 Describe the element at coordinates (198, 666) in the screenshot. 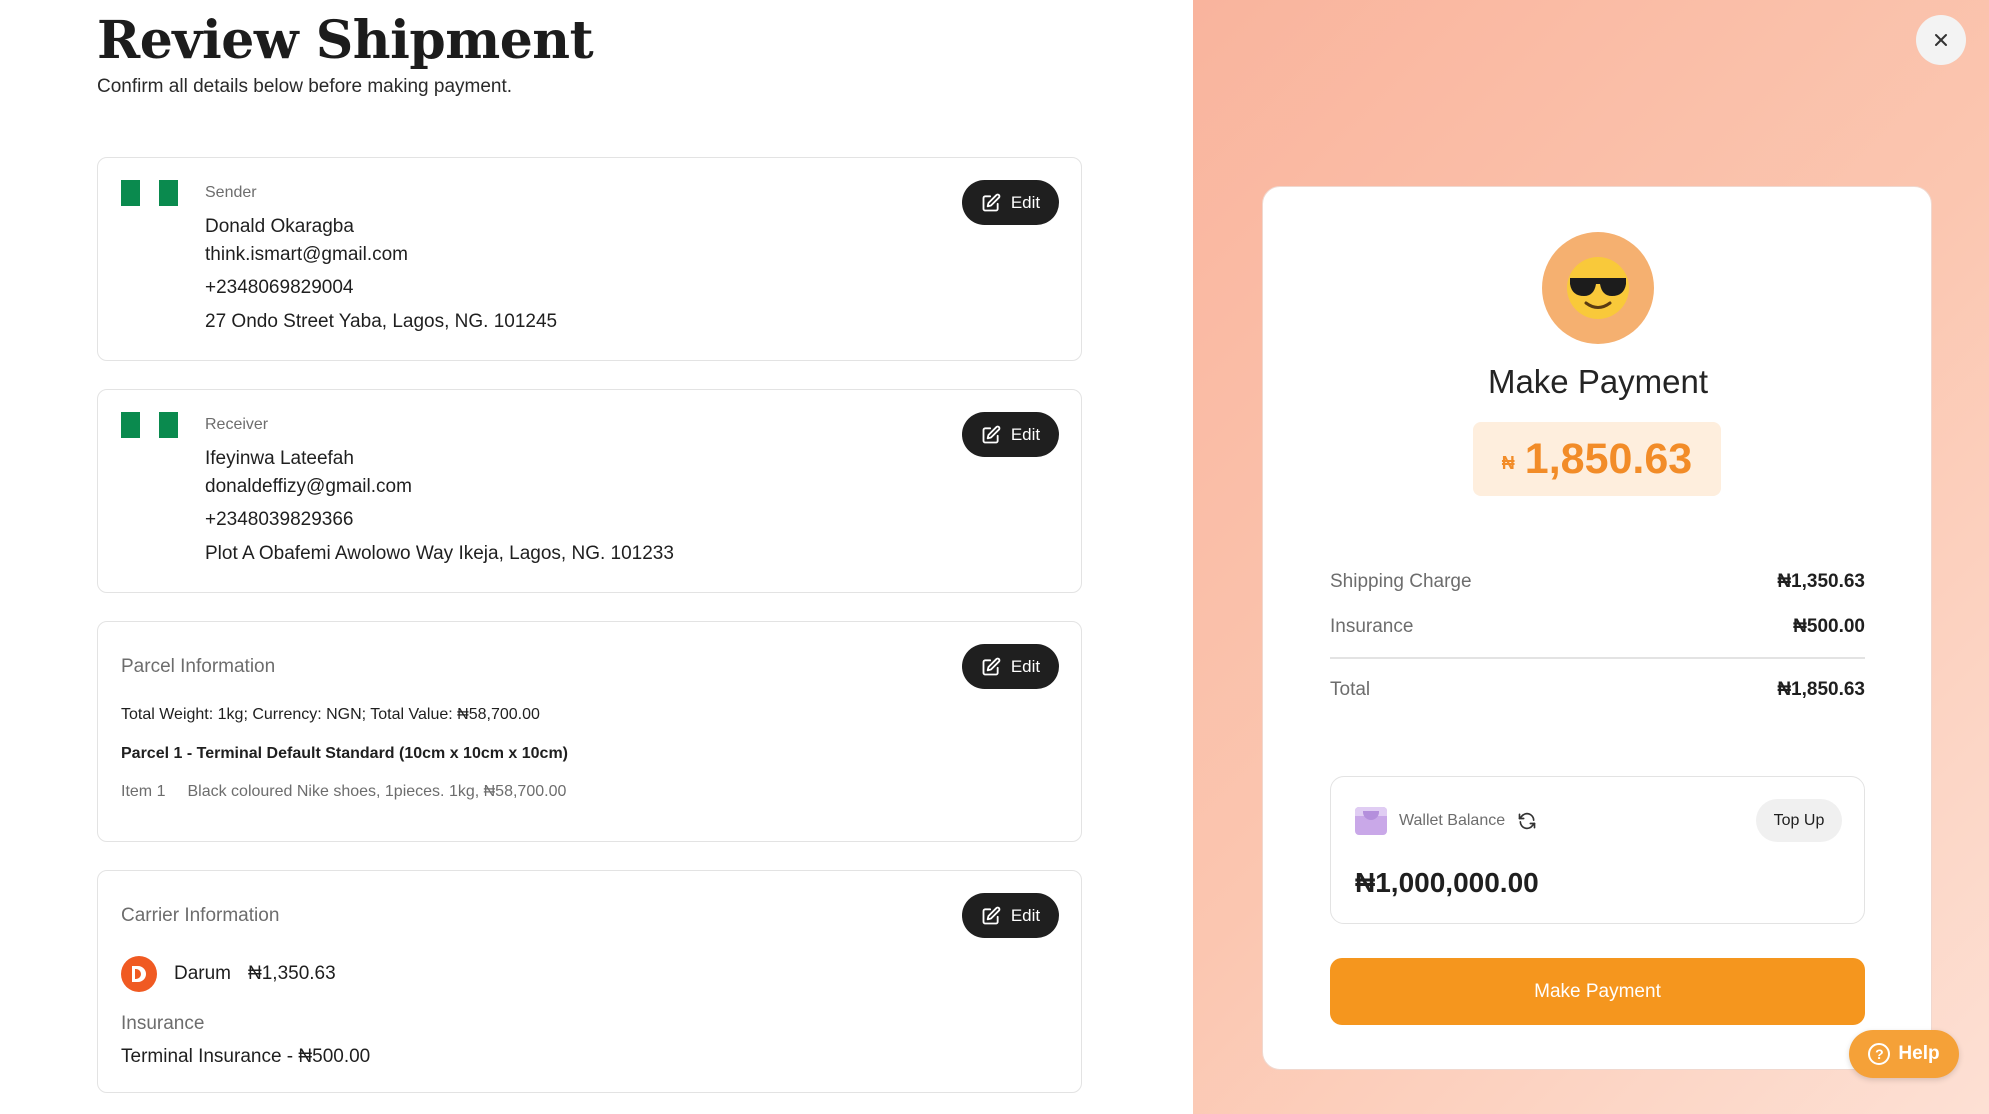

I see `parcel-title: Parcel Information` at that location.